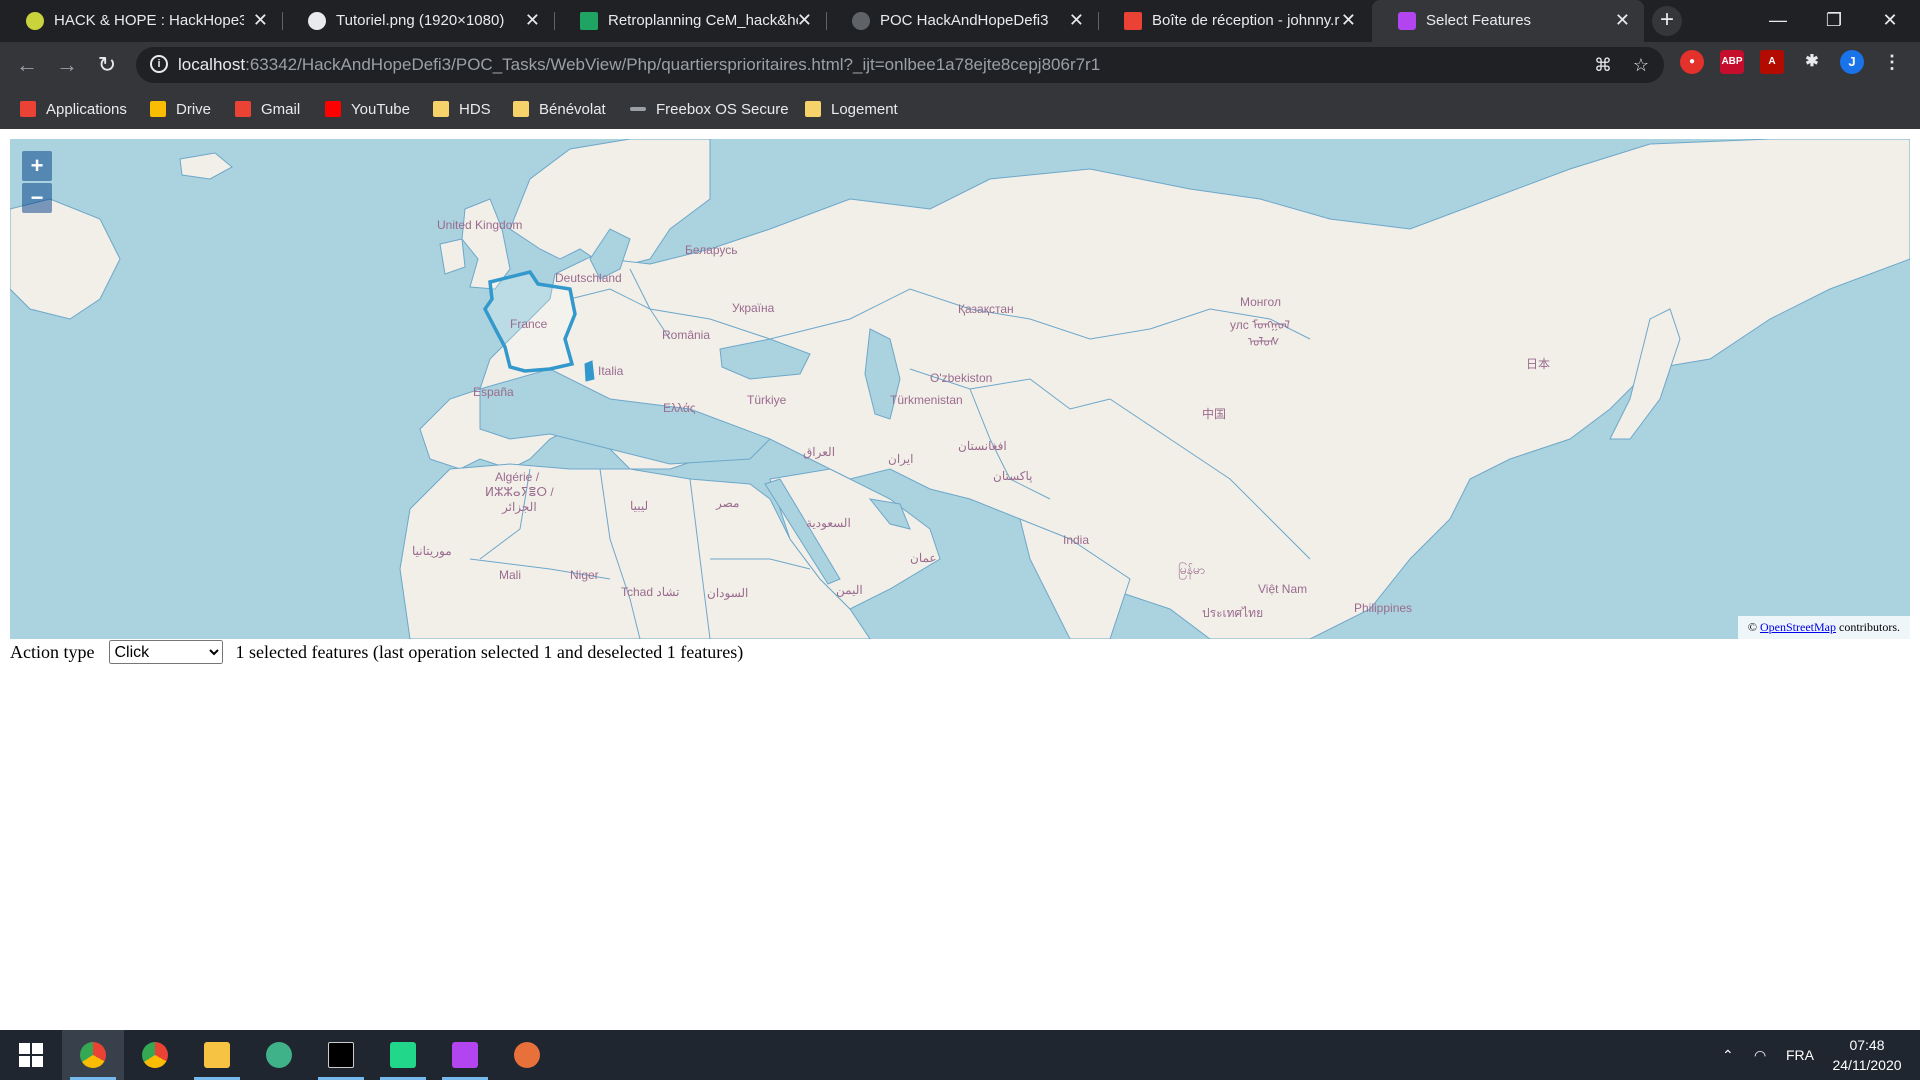 The width and height of the screenshot is (1920, 1080). Describe the element at coordinates (243, 109) in the screenshot. I see `gmail-icon` at that location.